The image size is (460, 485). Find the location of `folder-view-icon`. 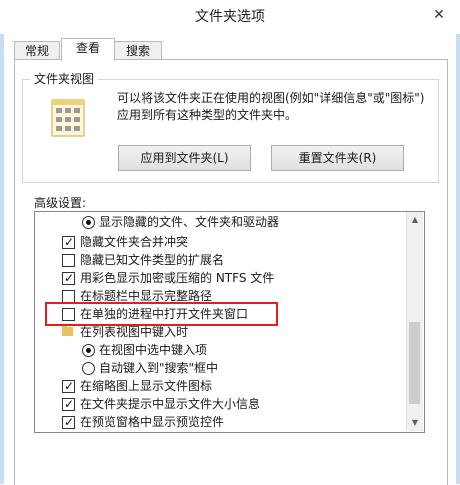

folder-view-icon is located at coordinates (70, 119).